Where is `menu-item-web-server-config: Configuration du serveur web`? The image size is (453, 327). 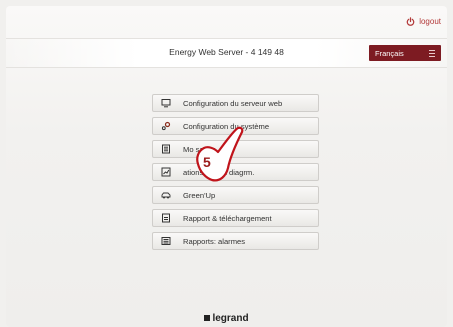 menu-item-web-server-config: Configuration du serveur web is located at coordinates (235, 103).